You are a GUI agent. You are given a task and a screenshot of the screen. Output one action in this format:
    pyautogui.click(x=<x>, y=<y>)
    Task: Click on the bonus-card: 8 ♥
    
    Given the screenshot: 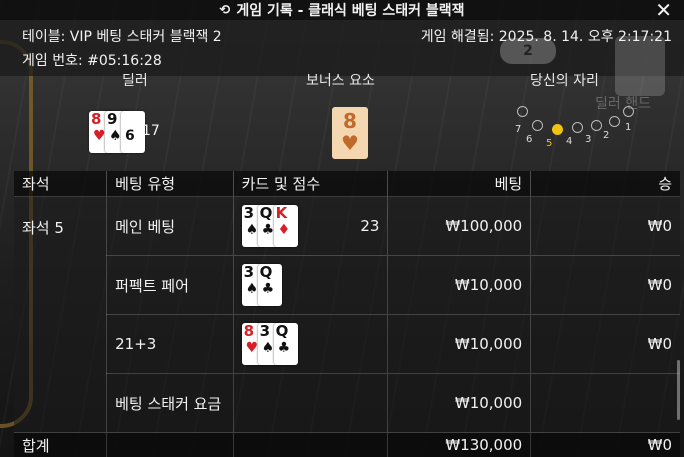 What is the action you would take?
    pyautogui.click(x=350, y=133)
    